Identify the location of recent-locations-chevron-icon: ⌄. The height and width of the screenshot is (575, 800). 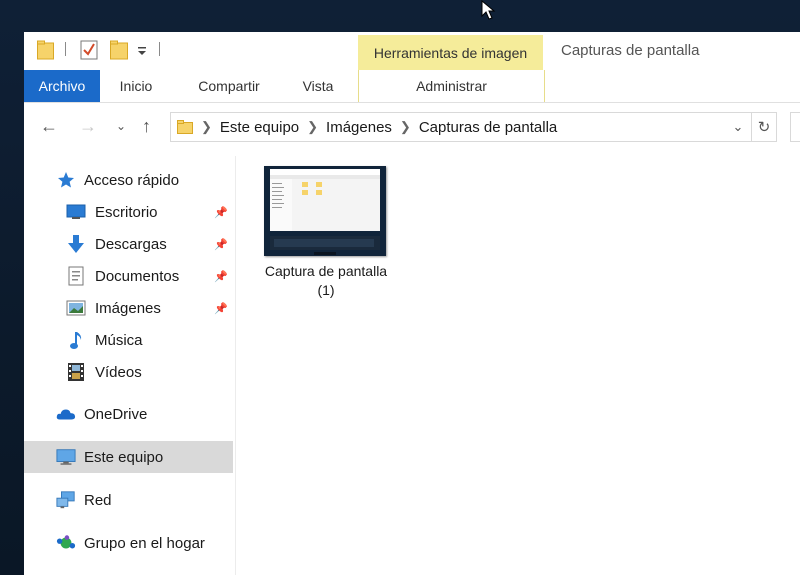
(121, 126).